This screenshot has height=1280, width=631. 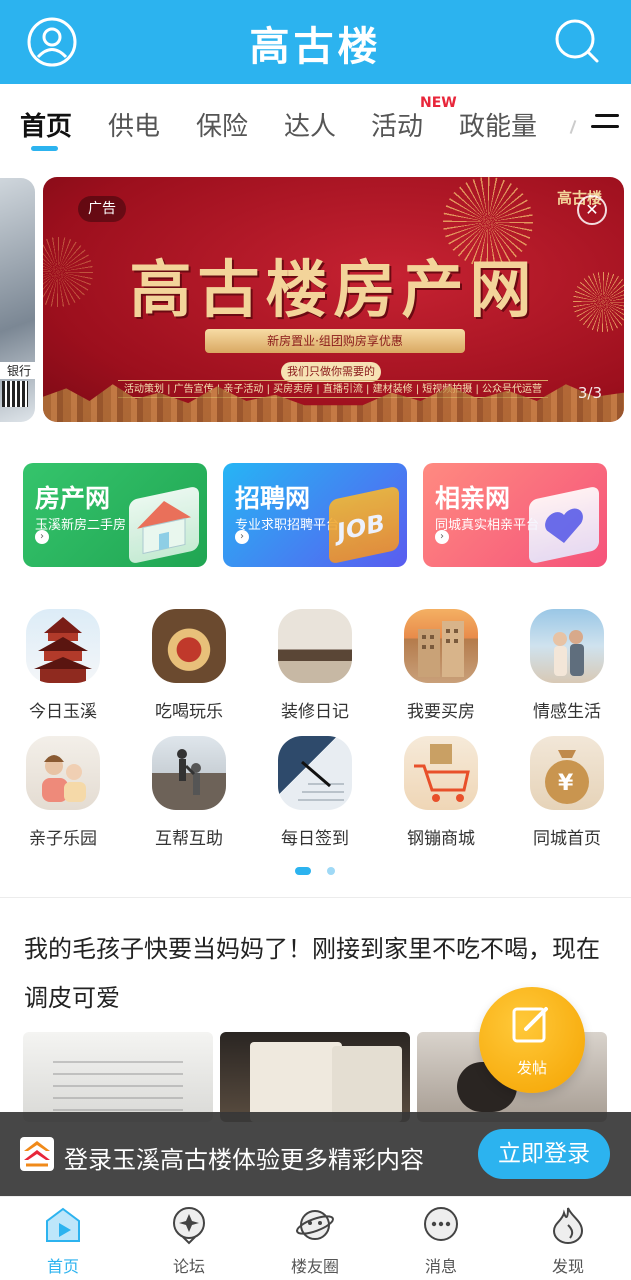 I want to click on ad-badge: 广告, so click(x=102, y=209).